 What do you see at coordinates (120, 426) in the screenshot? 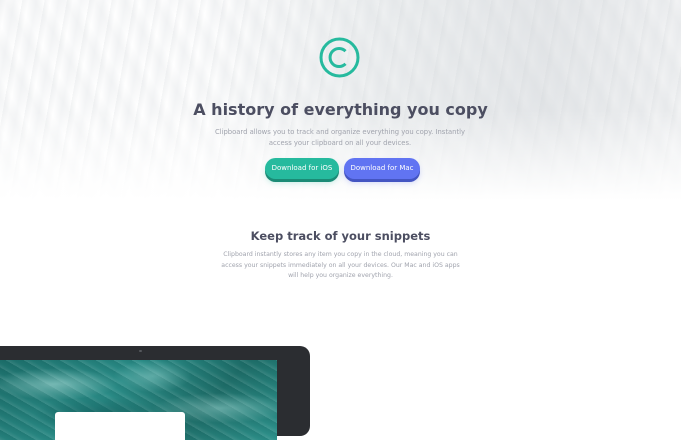
I see `app-window-card` at bounding box center [120, 426].